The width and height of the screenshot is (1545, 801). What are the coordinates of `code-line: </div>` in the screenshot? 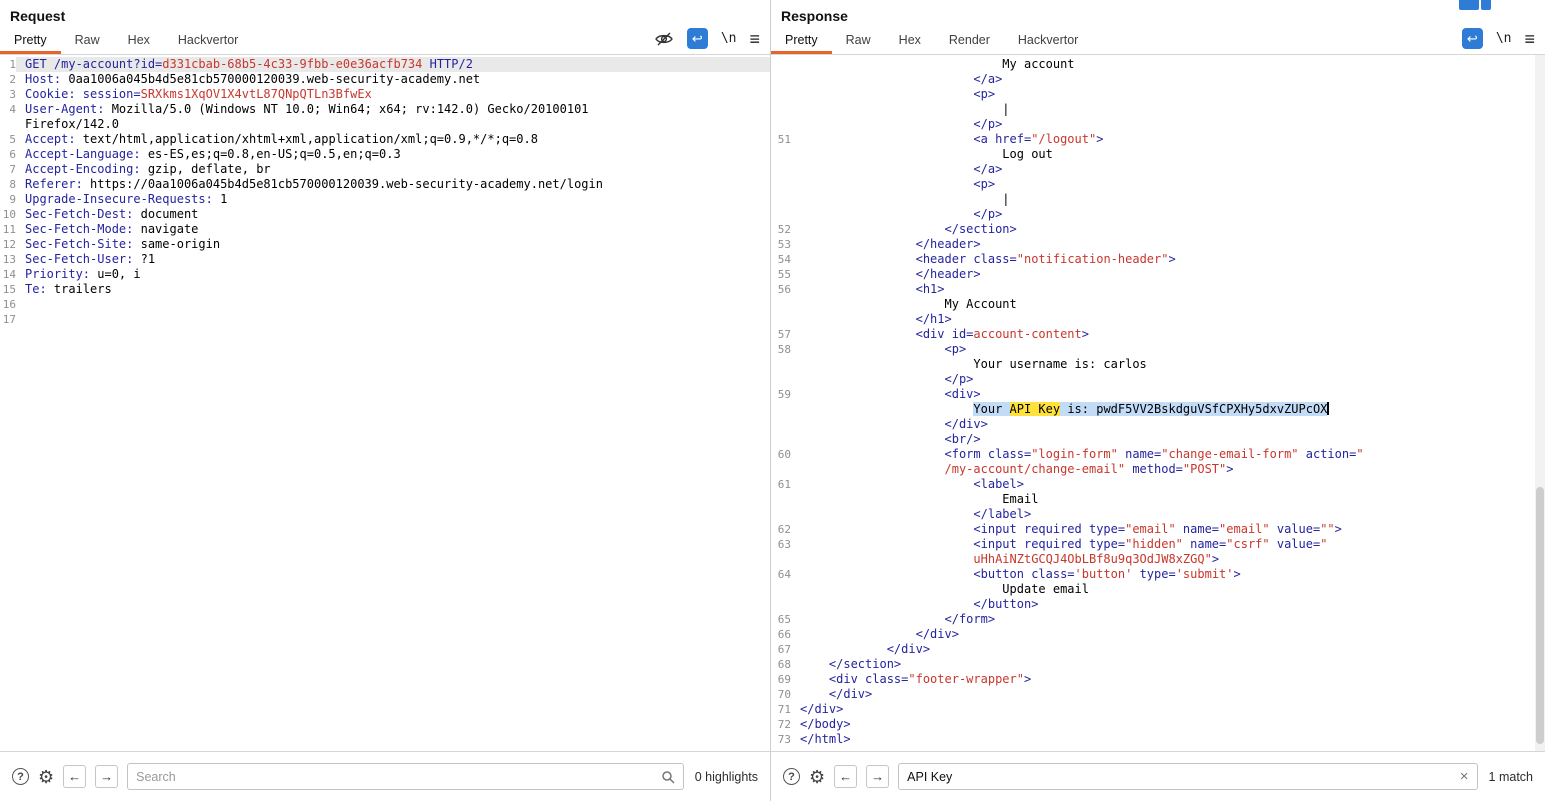 It's located at (1158, 424).